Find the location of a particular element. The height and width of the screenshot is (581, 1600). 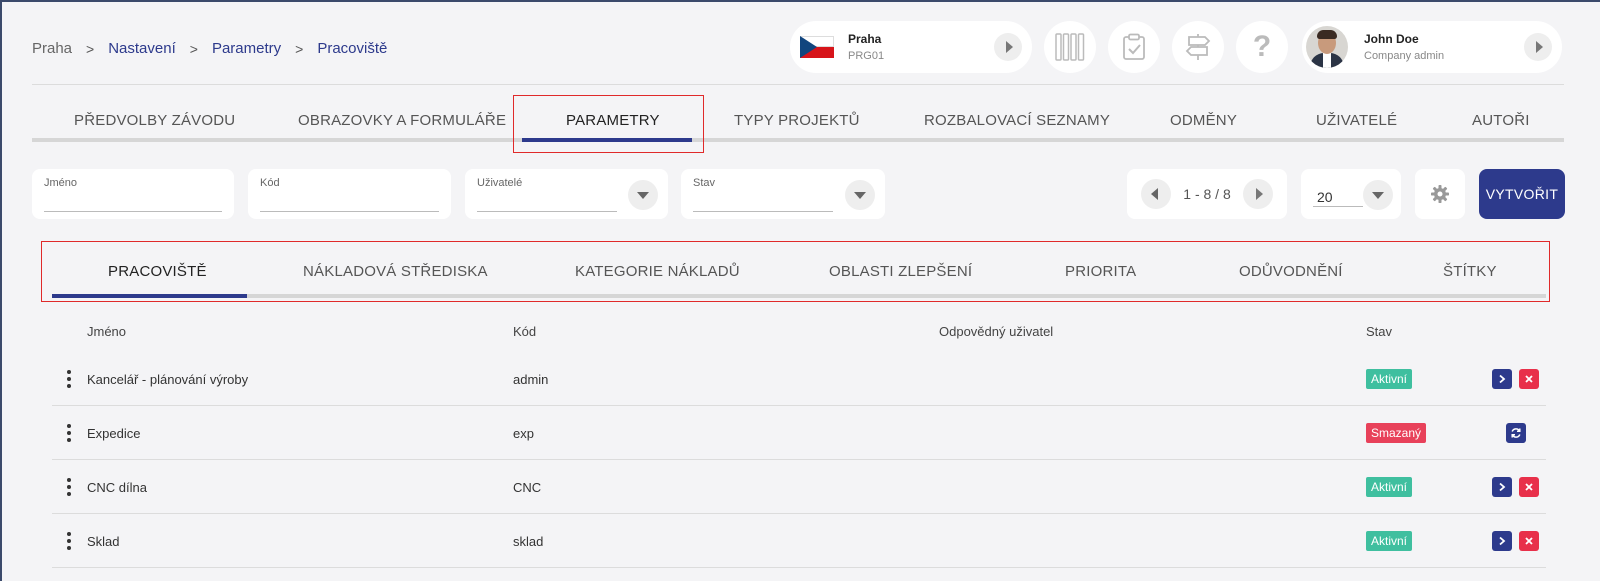

status-filter: Stav is located at coordinates (783, 194).